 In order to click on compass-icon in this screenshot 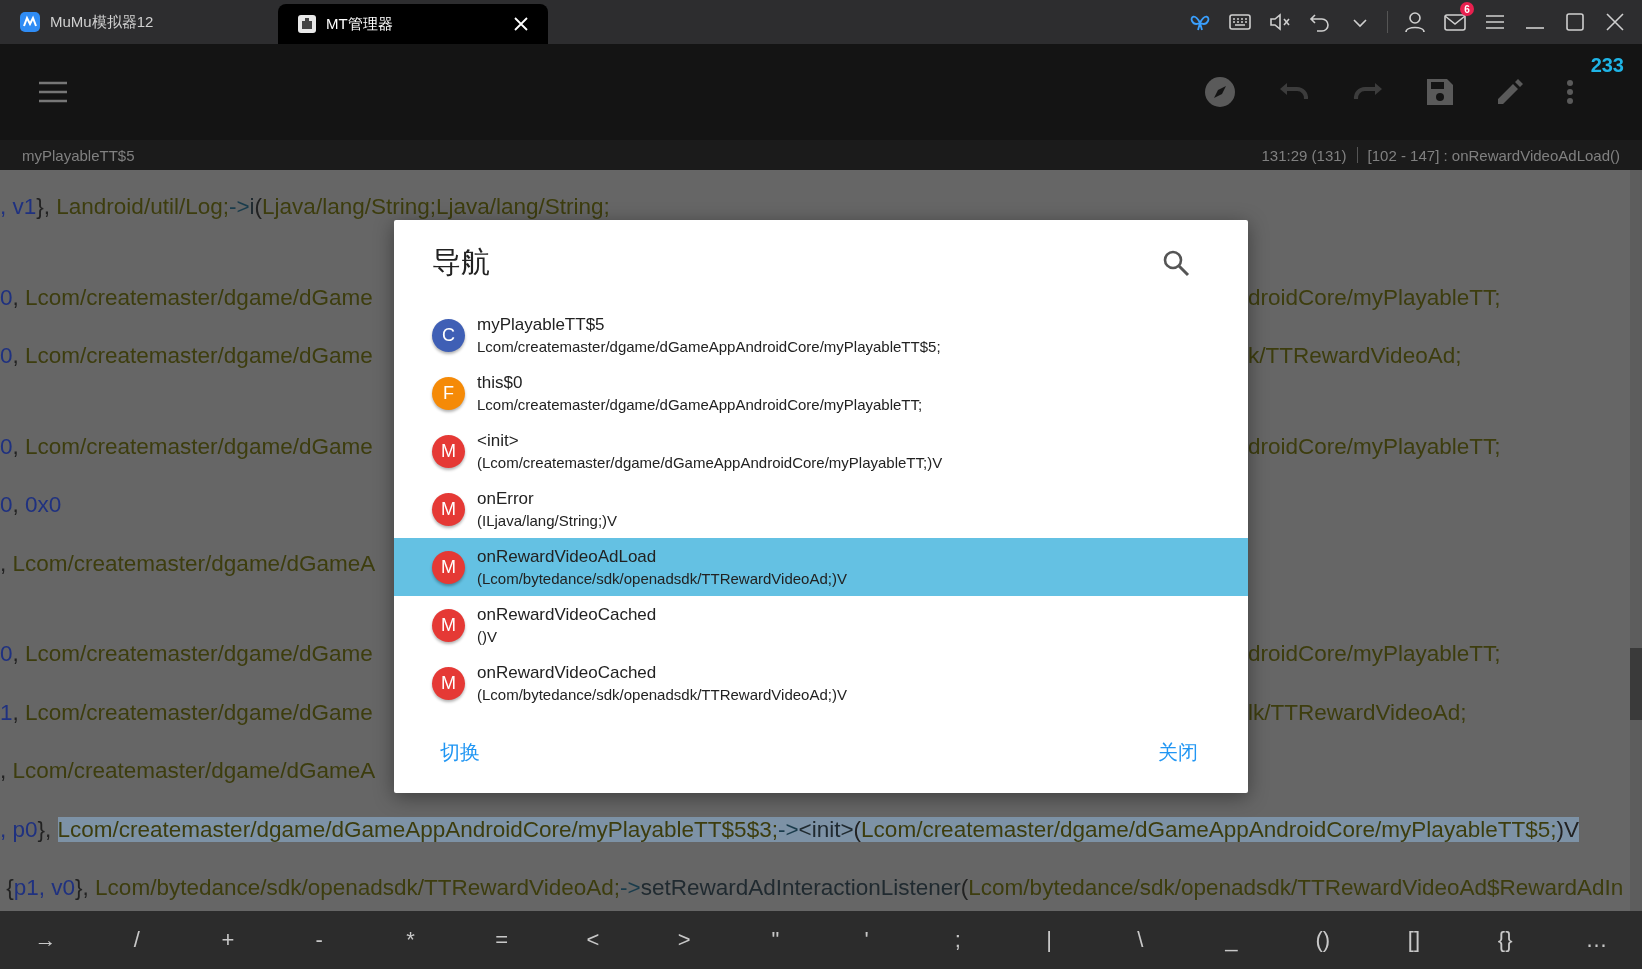, I will do `click(1220, 92)`.